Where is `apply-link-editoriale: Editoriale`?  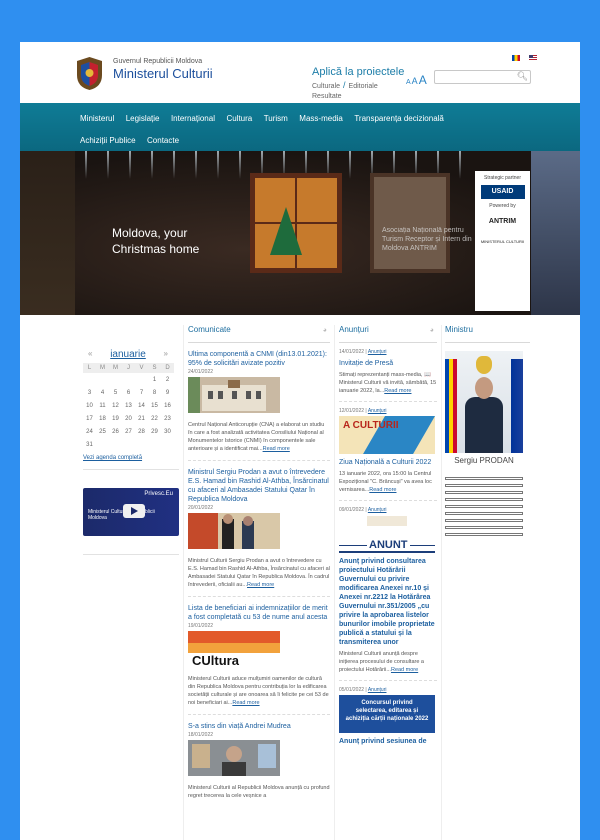 apply-link-editoriale: Editoriale is located at coordinates (363, 86).